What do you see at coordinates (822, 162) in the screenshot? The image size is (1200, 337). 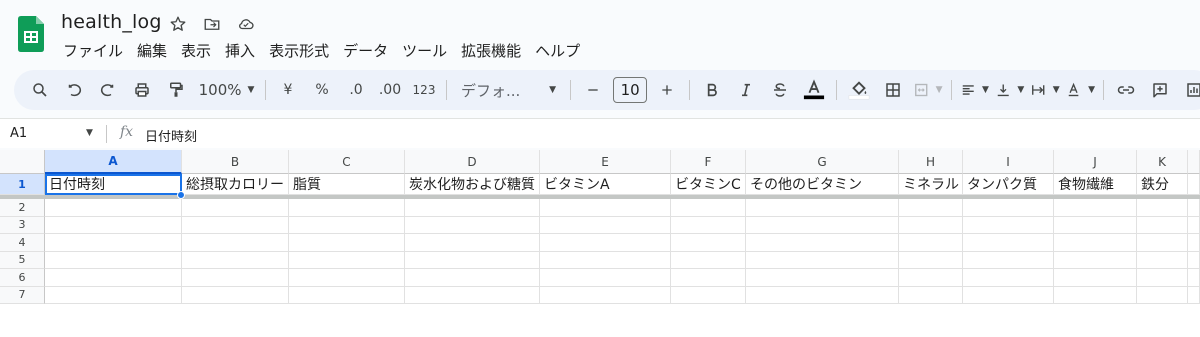 I see `column-header-g: G` at bounding box center [822, 162].